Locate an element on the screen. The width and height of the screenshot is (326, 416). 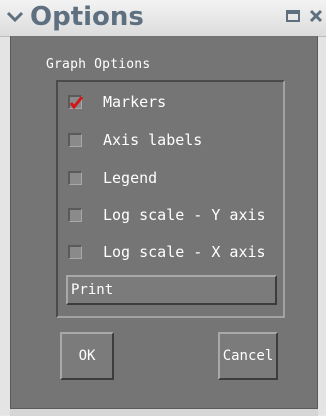
log-scale-x-label: Log scale - X axis is located at coordinates (184, 252).